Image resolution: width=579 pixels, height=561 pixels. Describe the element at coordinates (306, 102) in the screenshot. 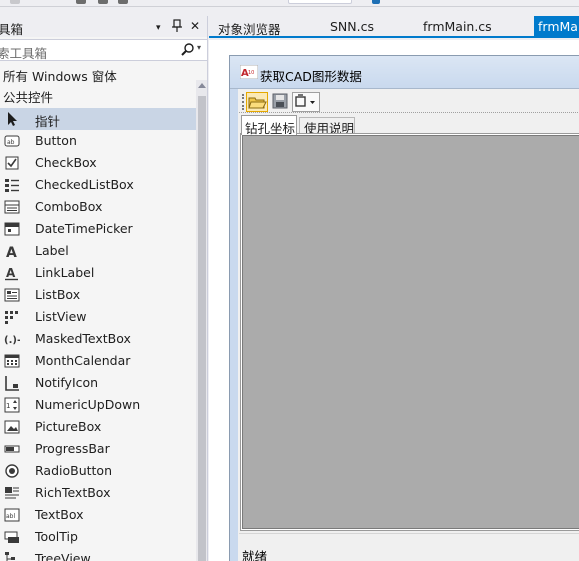

I see `dropdown-button-icon` at that location.